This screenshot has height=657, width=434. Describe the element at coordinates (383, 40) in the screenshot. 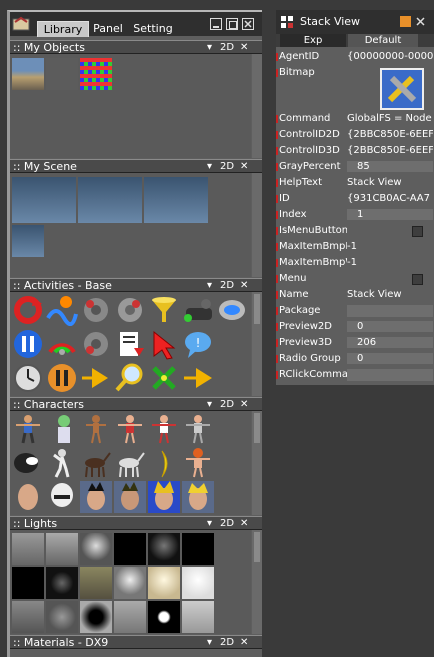

I see `tab-default: Default` at that location.